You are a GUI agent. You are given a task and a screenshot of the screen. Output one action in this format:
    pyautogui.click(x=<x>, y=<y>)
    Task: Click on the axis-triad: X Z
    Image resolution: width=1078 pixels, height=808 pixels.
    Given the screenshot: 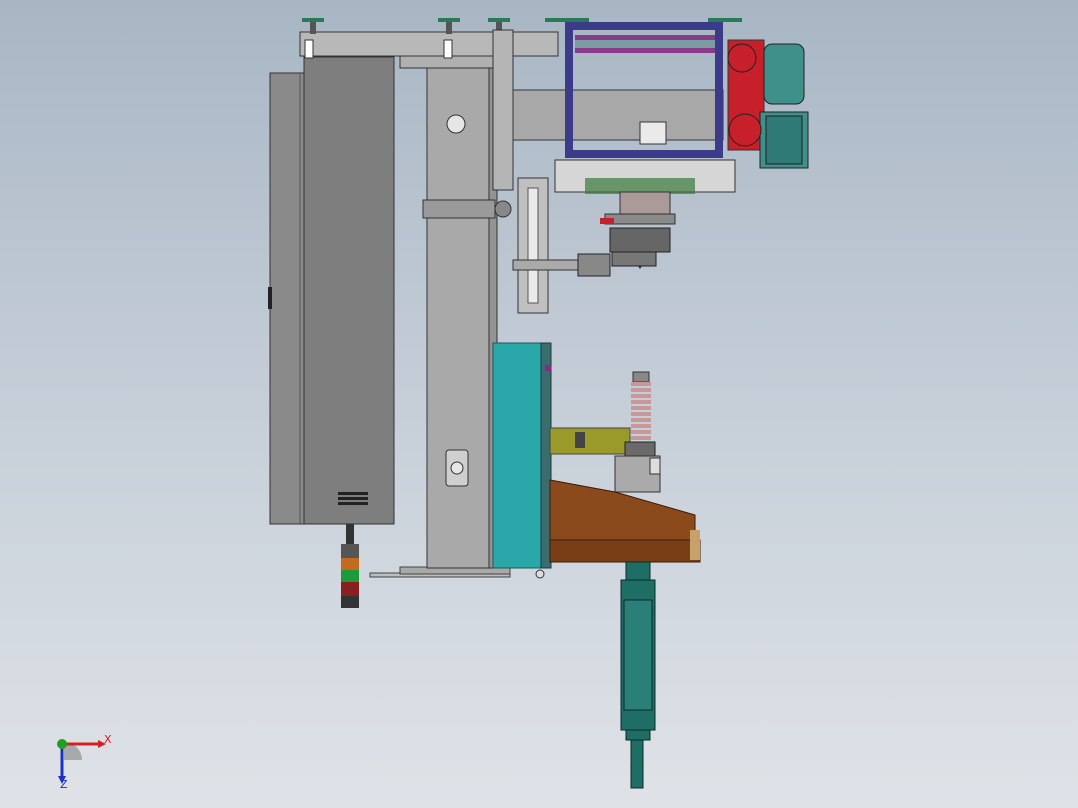 What is the action you would take?
    pyautogui.click(x=84, y=761)
    